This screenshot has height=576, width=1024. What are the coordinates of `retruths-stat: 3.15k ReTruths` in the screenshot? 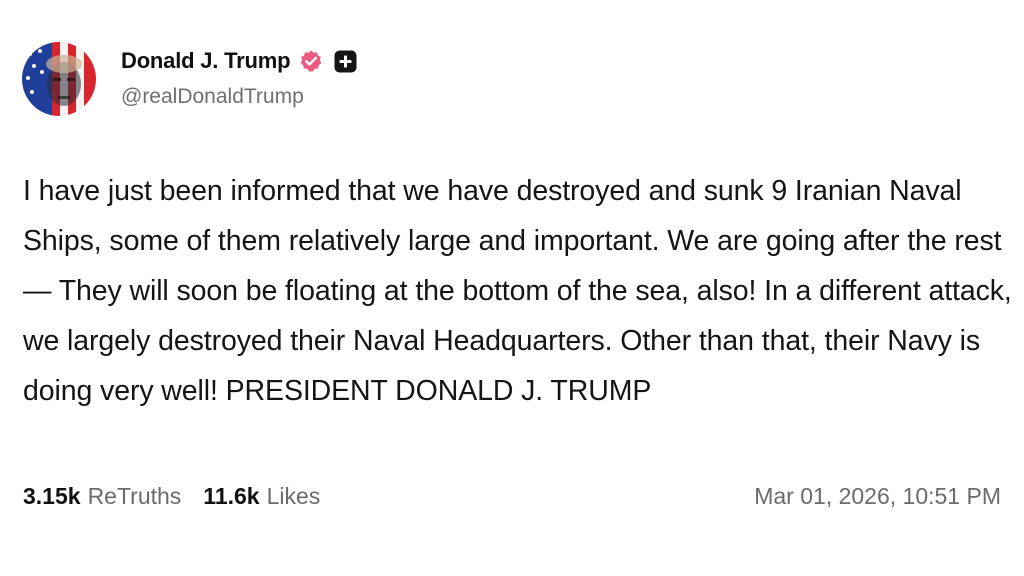 It's located at (102, 496).